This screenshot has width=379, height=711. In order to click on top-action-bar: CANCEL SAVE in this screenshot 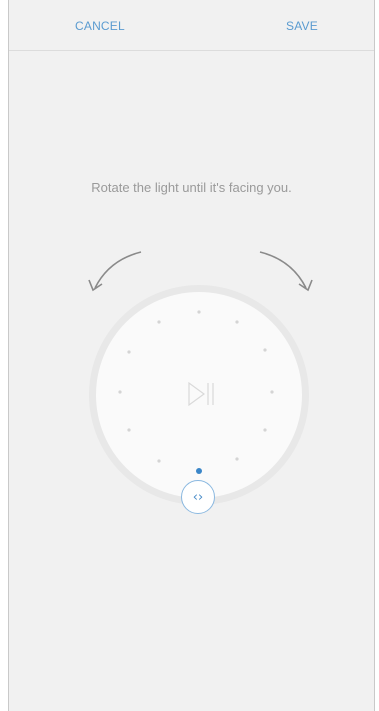, I will do `click(191, 25)`.